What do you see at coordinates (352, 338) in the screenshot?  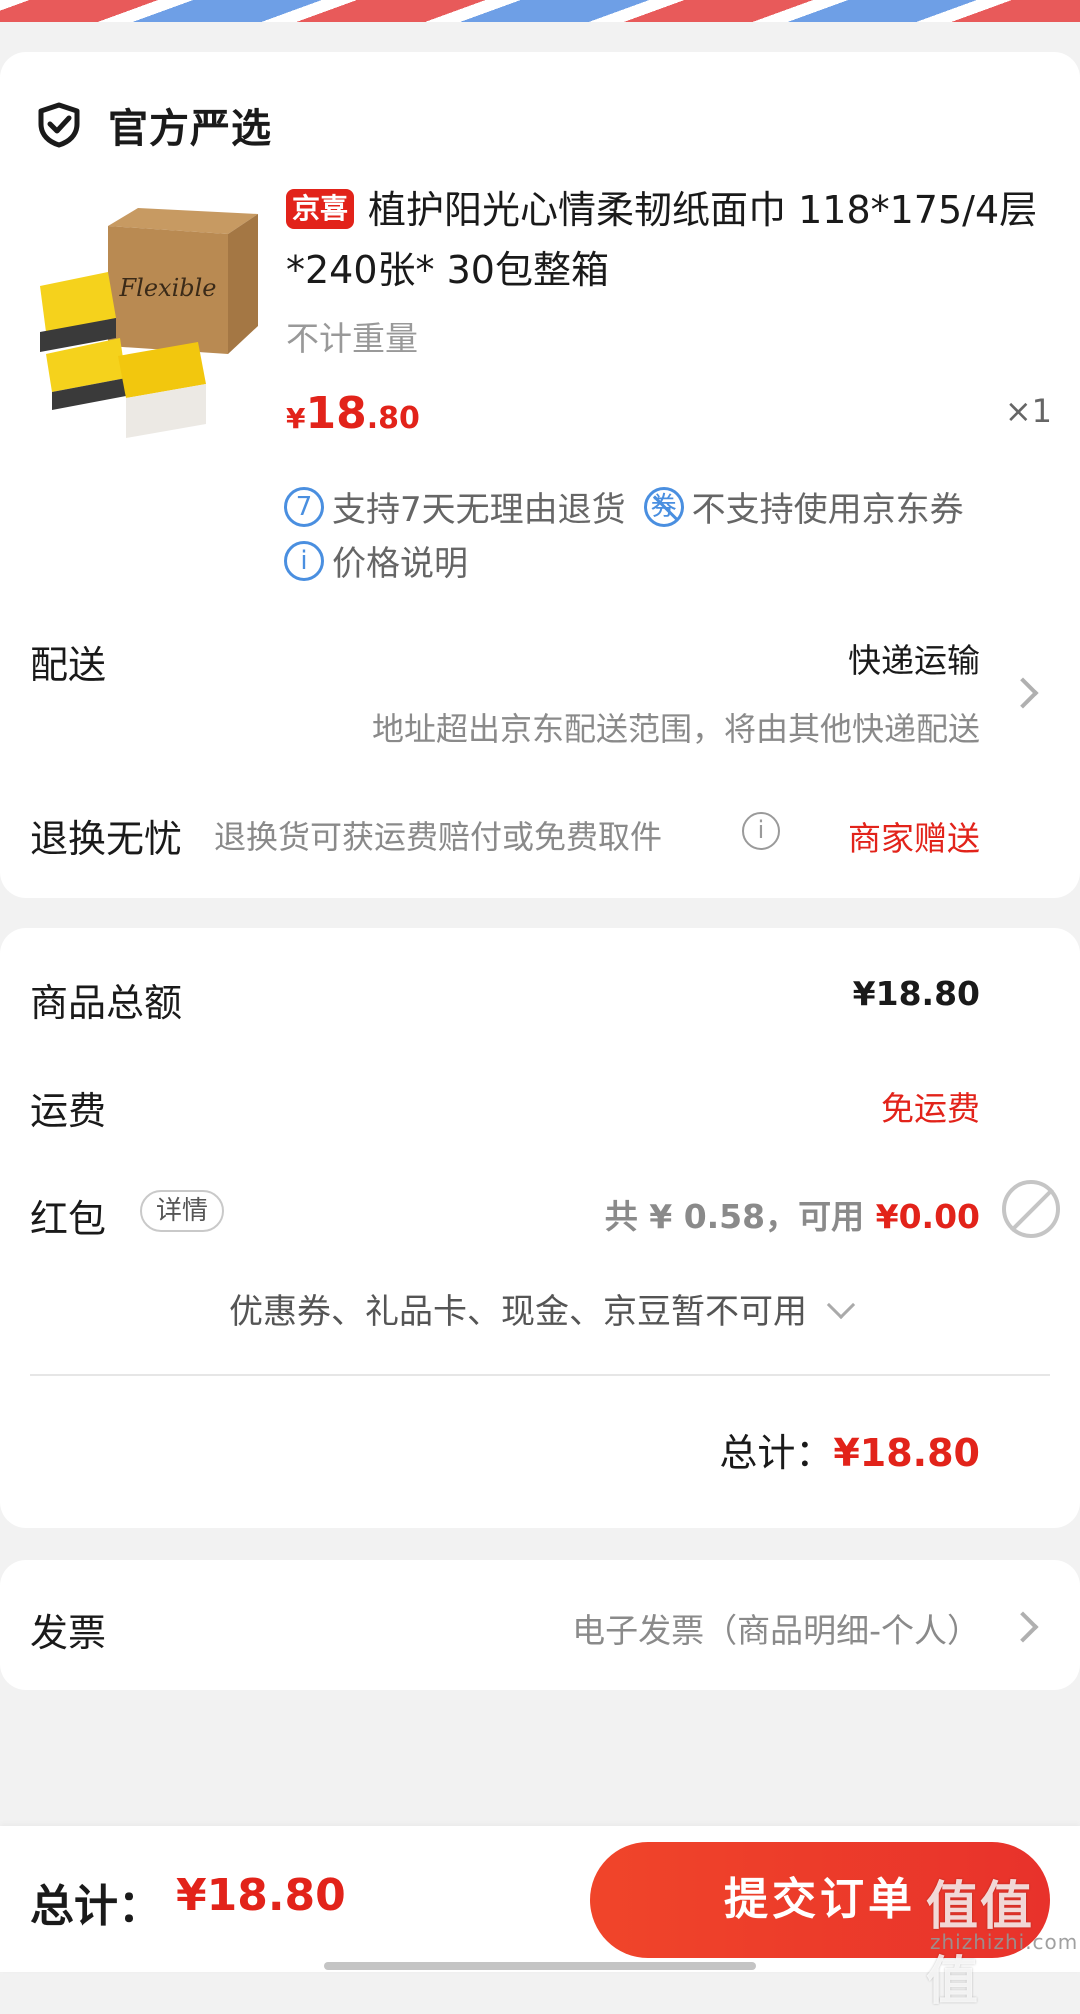 I see `weight-note: 不计重量` at bounding box center [352, 338].